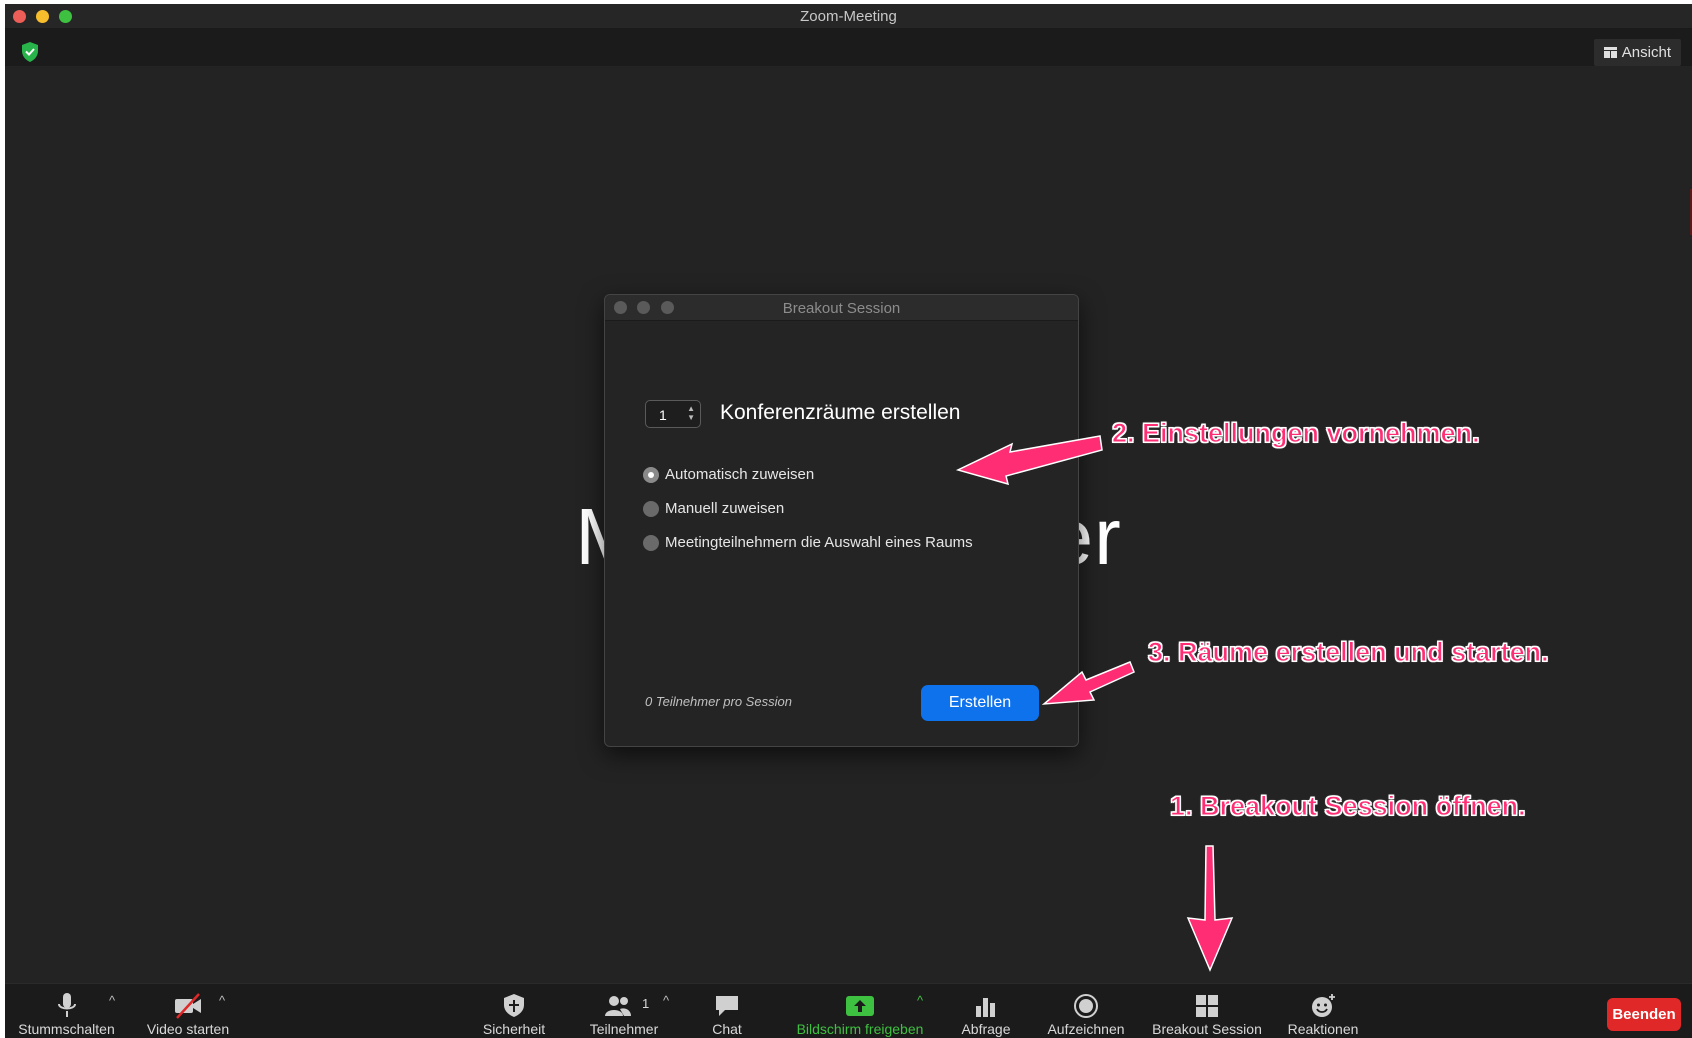 The width and height of the screenshot is (1692, 1038). Describe the element at coordinates (1348, 806) in the screenshot. I see `annotation-step1: 1. Breakout Session öffnen.` at that location.